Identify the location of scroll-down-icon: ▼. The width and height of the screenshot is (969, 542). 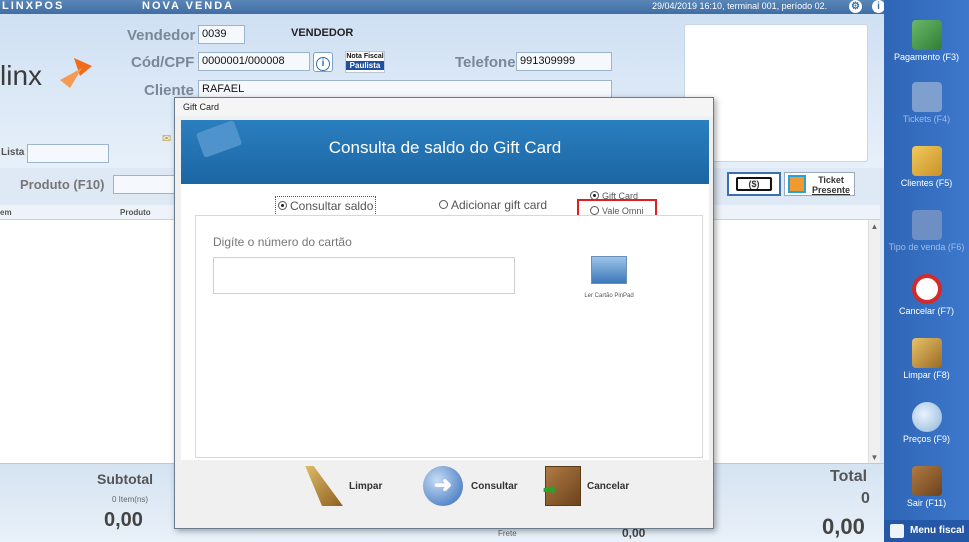
(874, 457).